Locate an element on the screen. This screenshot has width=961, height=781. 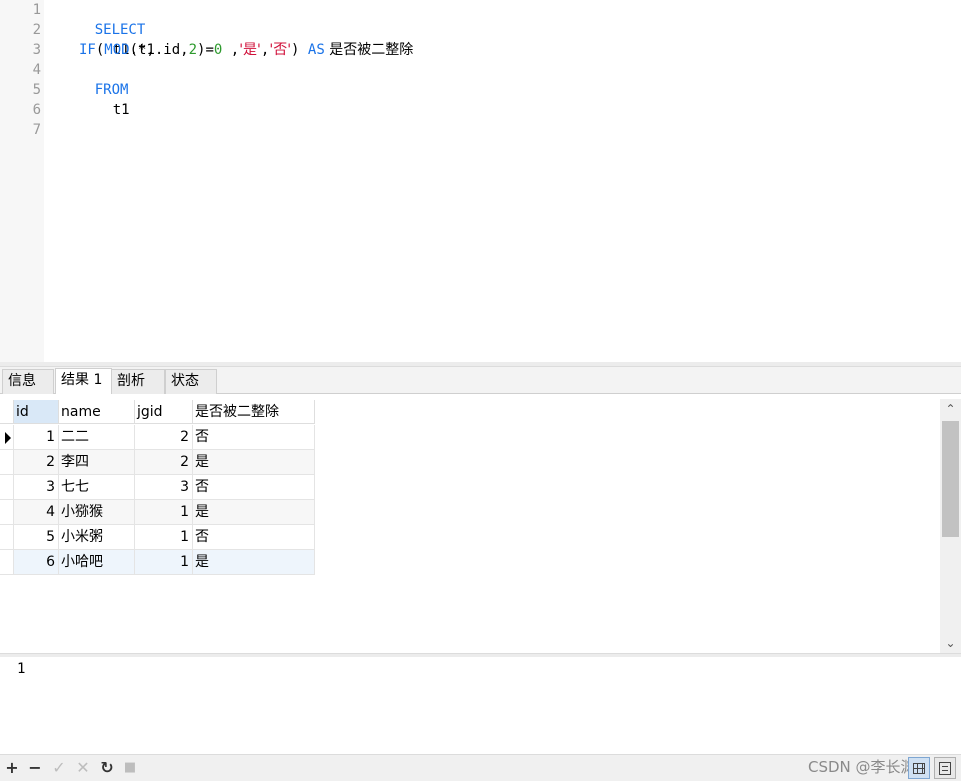
column-header-divisible: 是否被二整除 is located at coordinates (254, 412).